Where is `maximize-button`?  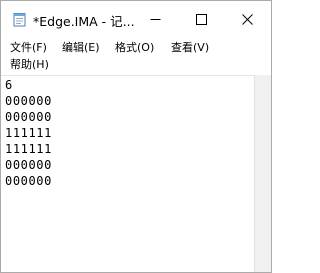 maximize-button is located at coordinates (202, 19).